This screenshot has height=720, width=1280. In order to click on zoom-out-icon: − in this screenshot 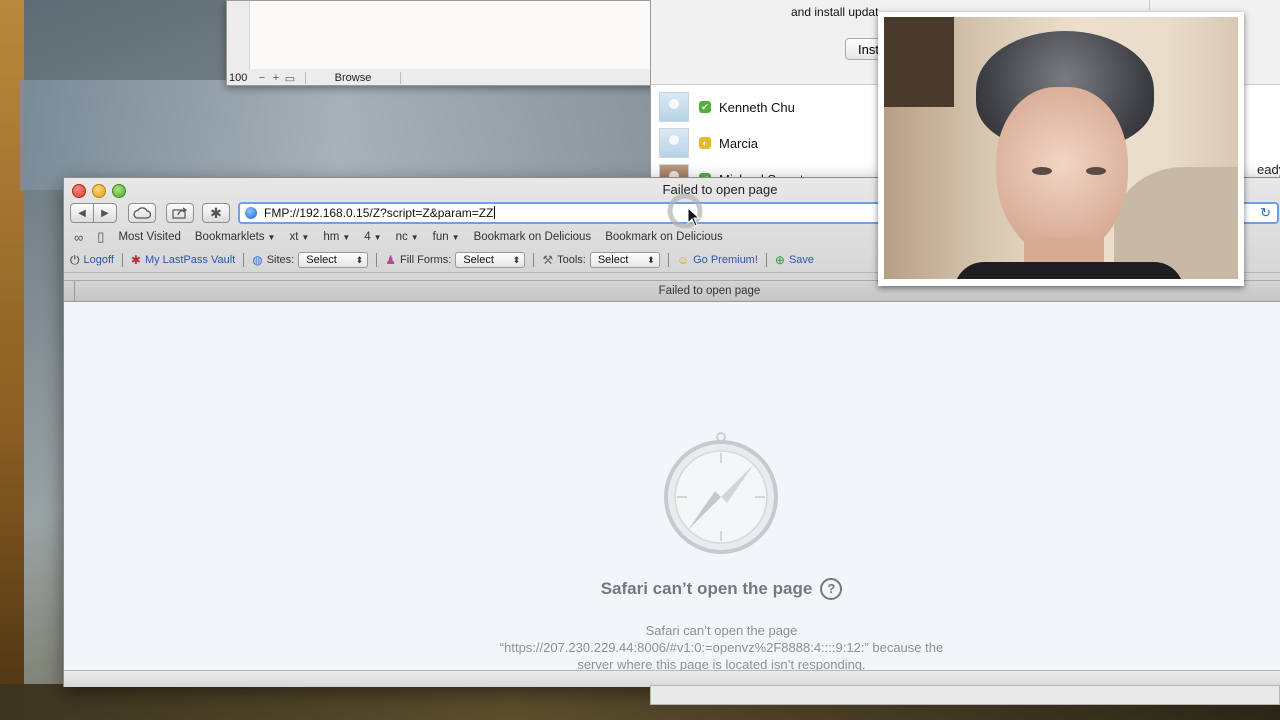, I will do `click(262, 78)`.